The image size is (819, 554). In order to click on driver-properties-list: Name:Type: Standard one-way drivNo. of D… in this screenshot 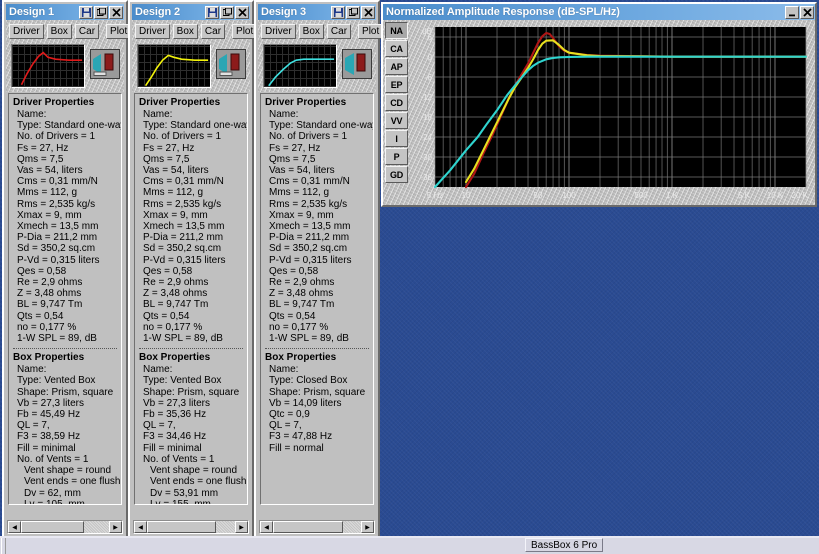, I will do `click(319, 226)`.